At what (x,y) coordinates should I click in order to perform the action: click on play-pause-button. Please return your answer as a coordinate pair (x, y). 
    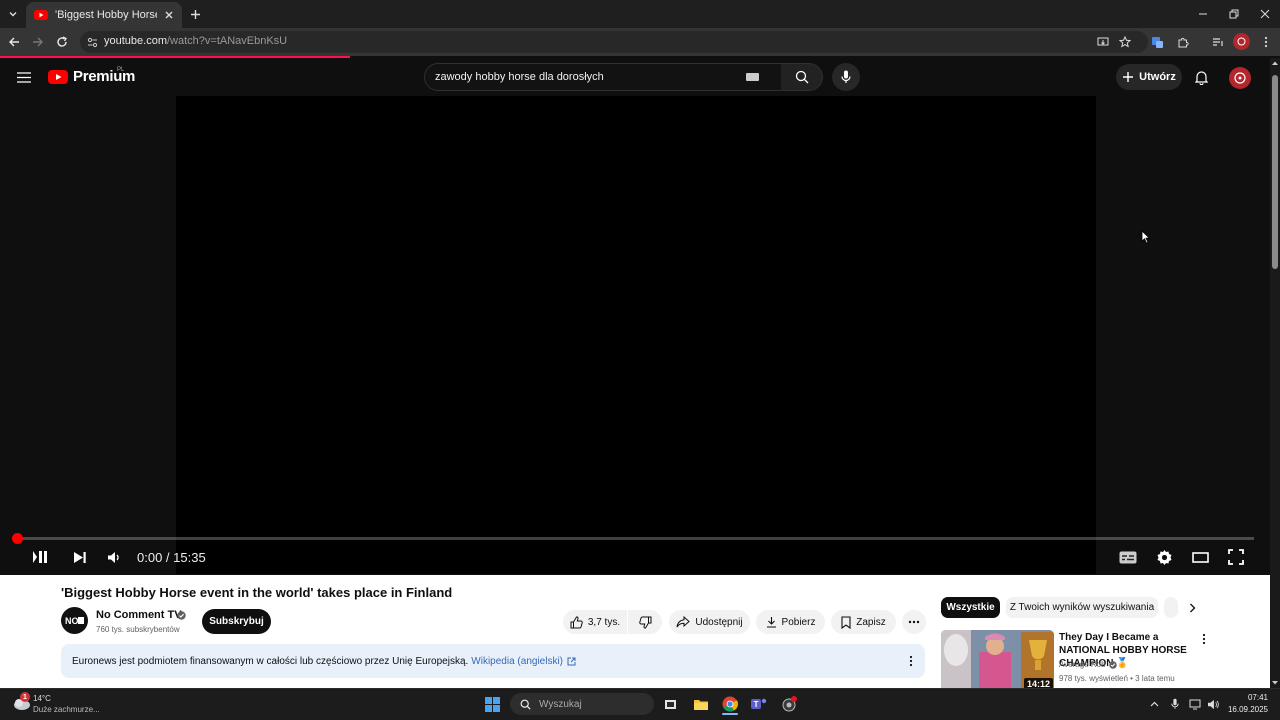
    Looking at the image, I should click on (40, 557).